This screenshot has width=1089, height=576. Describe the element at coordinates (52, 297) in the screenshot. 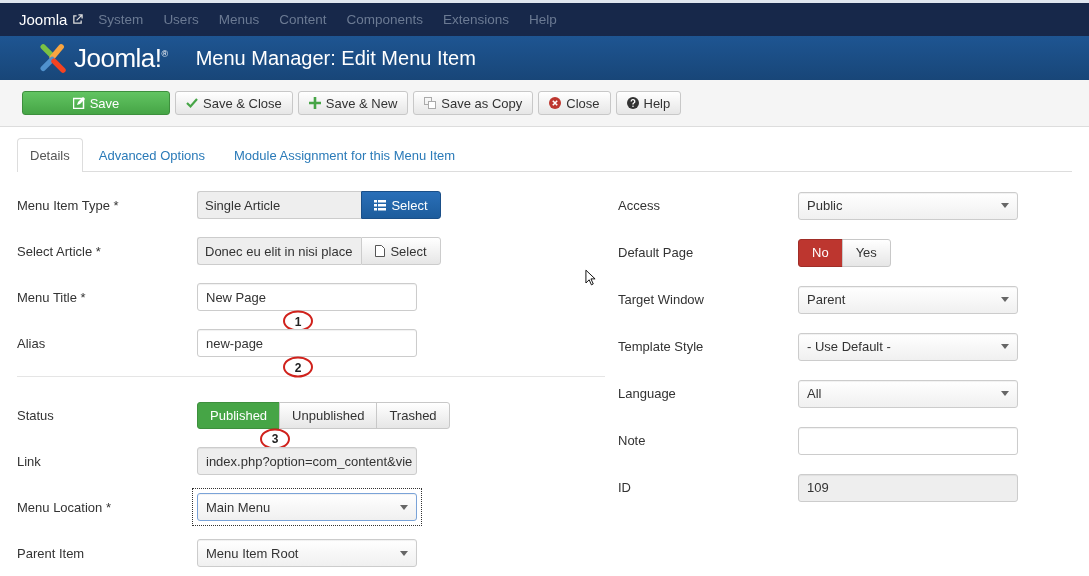

I see `field-label: Menu Title *` at that location.